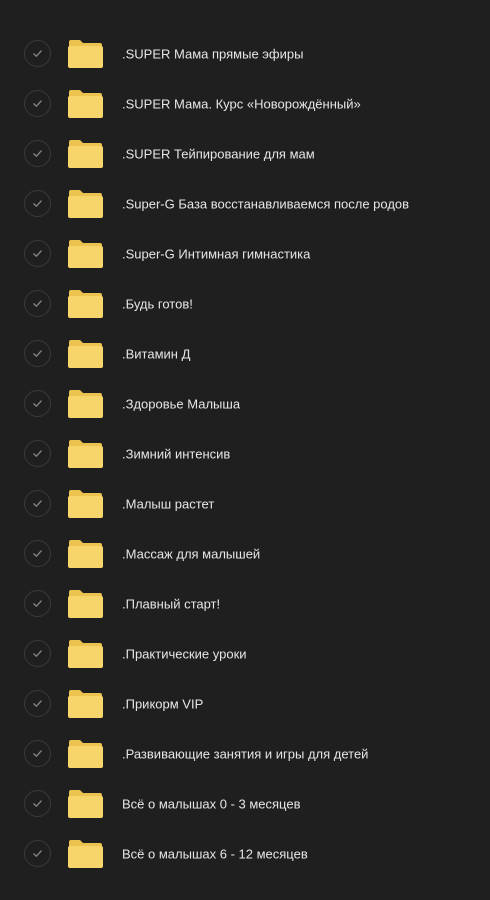 This screenshot has width=490, height=900. Describe the element at coordinates (245, 304) in the screenshot. I see `folder-row: .Будь готов!` at that location.